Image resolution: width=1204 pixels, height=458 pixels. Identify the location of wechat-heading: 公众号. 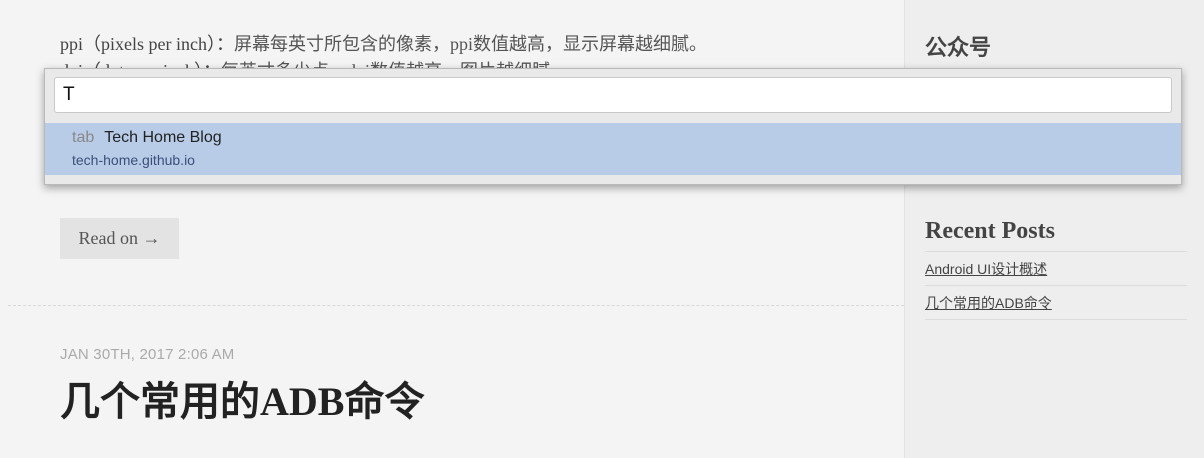
(958, 47).